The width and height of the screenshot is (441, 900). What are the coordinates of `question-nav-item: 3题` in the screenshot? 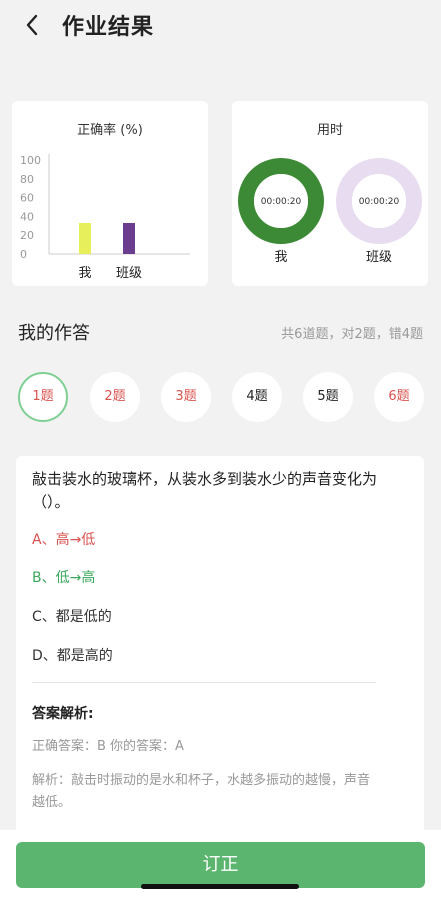 It's located at (186, 397).